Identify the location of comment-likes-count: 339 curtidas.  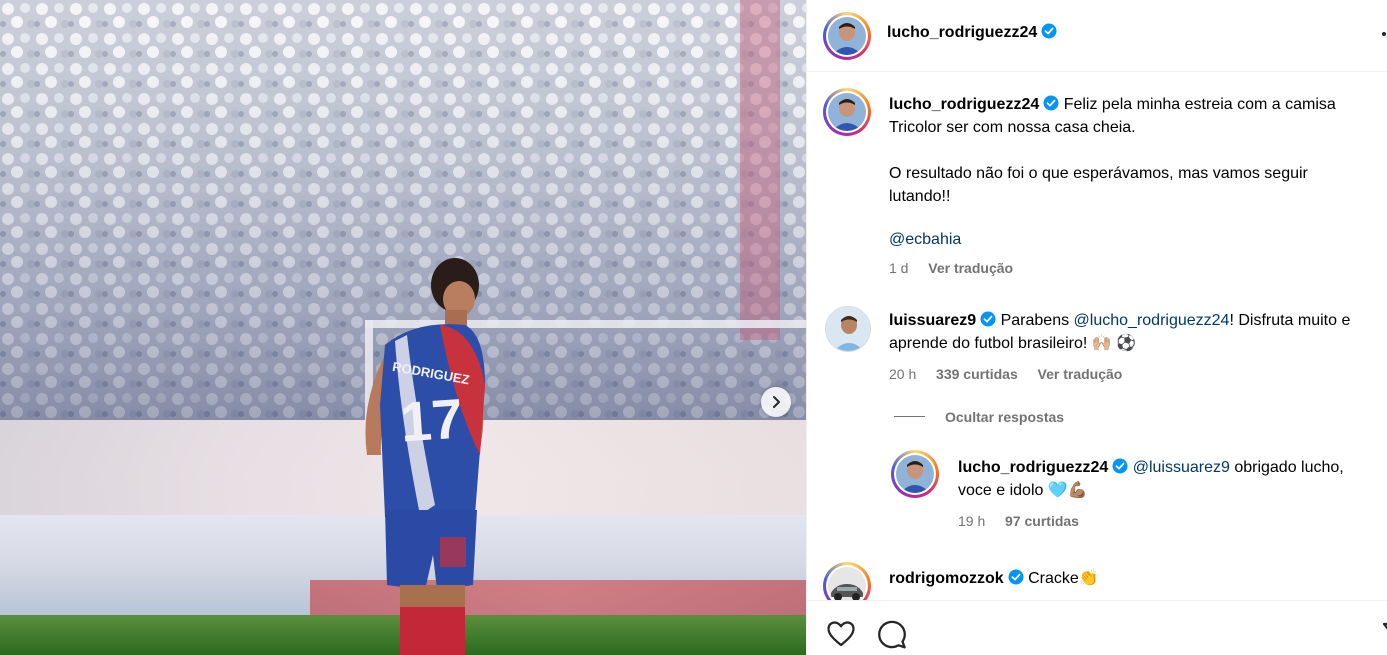
(977, 374).